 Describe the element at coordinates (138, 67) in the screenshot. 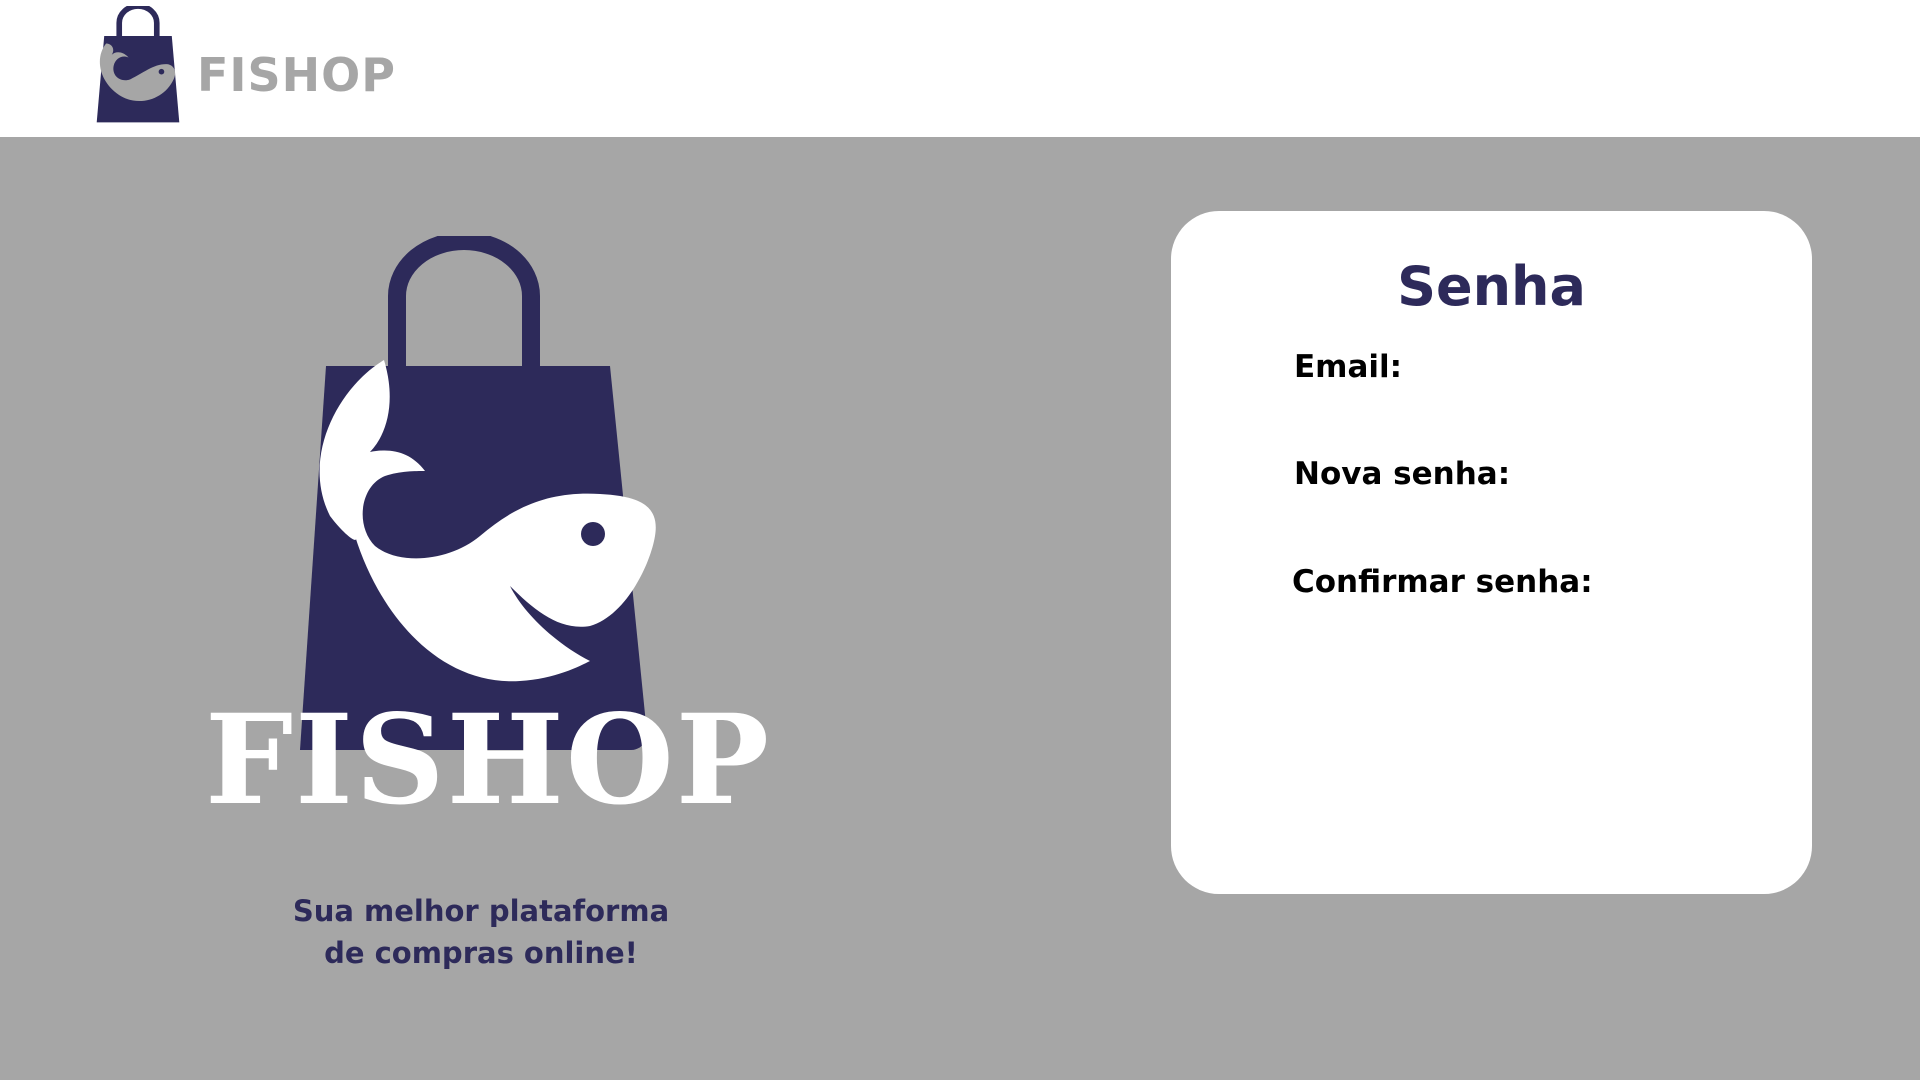

I see `fishop-bag-logo-icon` at that location.